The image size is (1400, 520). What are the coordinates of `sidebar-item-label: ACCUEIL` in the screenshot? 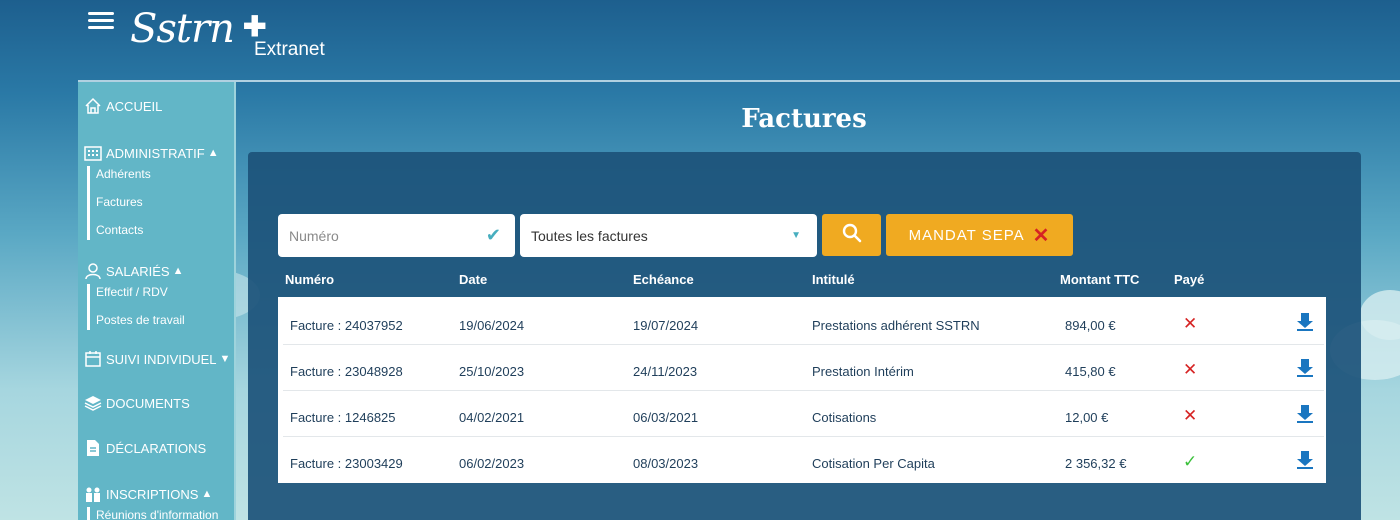 It's located at (134, 106).